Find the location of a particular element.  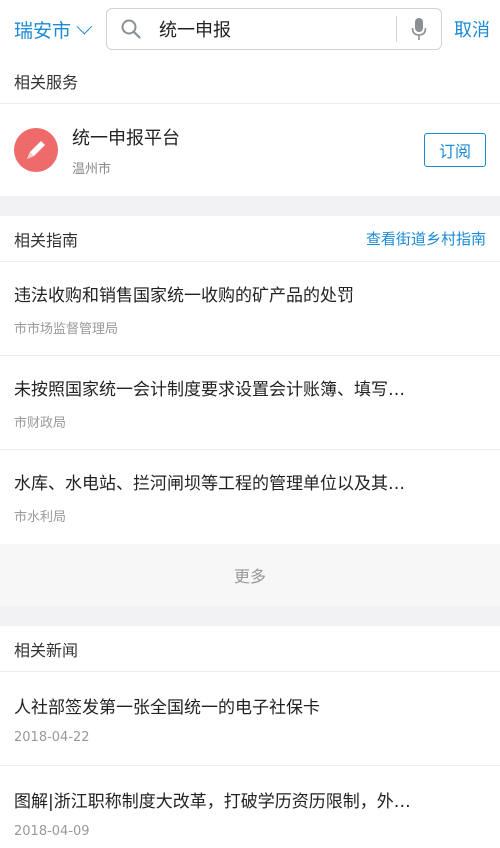

cancel-button: 取消 is located at coordinates (472, 29).